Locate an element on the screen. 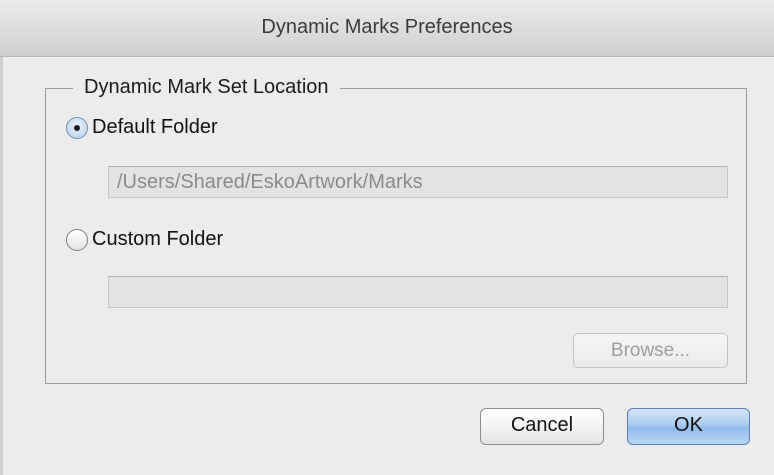  title-bar: Dynamic Marks Preferences is located at coordinates (387, 28).